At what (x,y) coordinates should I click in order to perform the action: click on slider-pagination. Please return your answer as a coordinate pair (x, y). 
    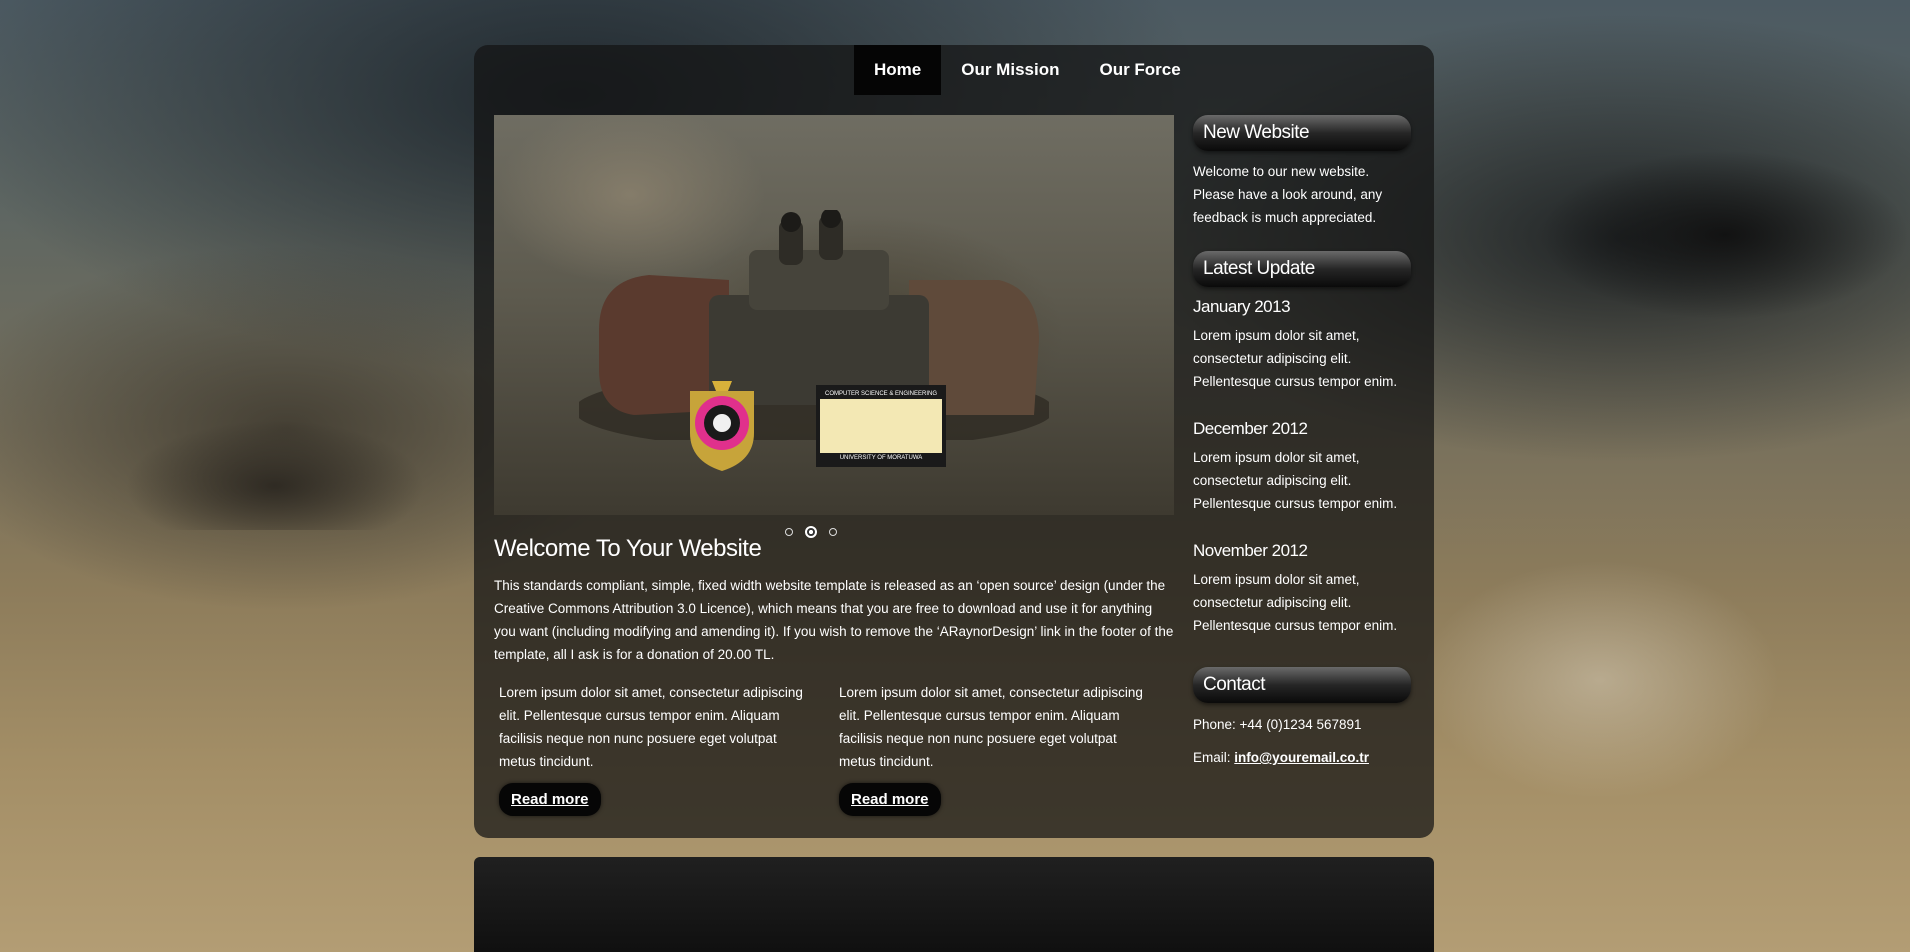
    Looking at the image, I should click on (811, 532).